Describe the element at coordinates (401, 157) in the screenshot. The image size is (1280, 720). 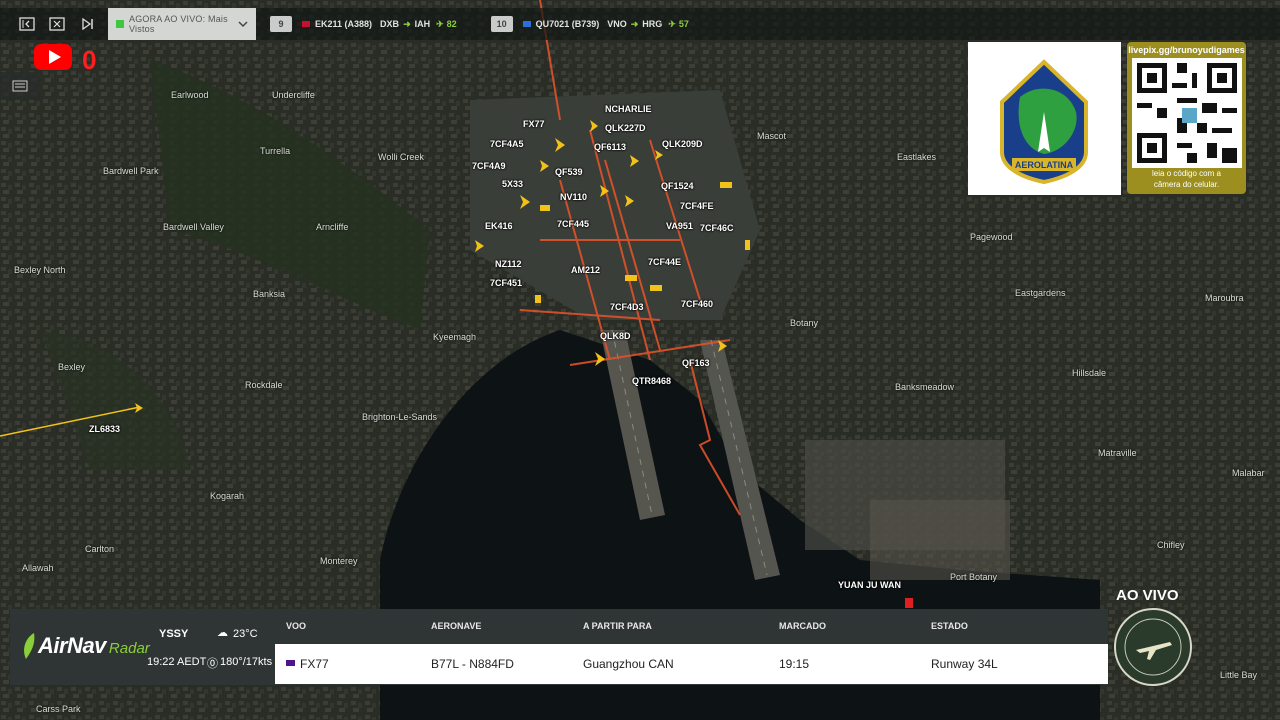
I see `place-label: Wolli Creek` at that location.